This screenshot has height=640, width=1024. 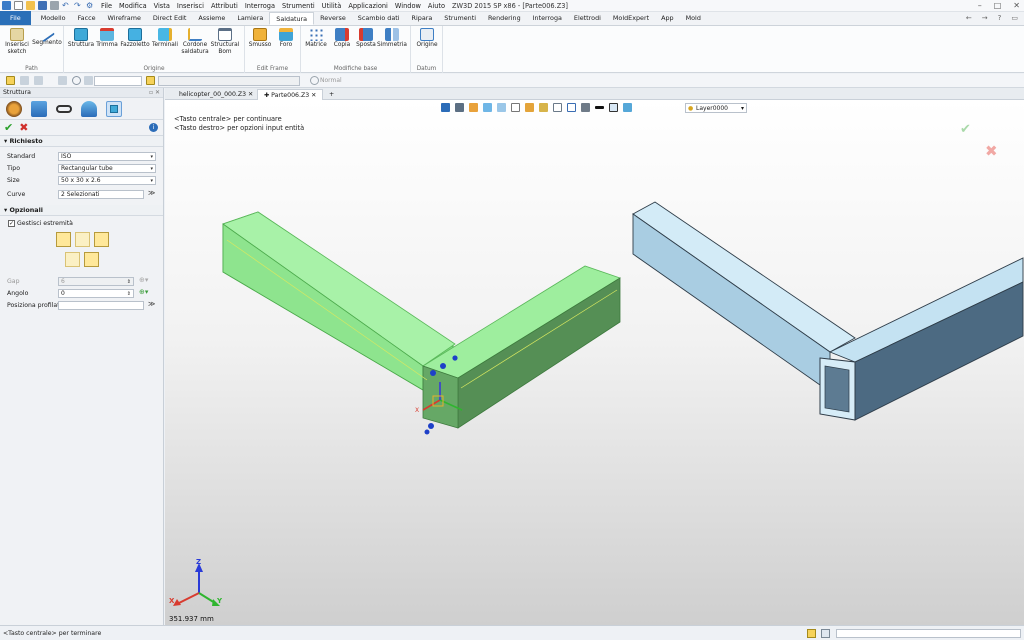 What do you see at coordinates (195, 42) in the screenshot?
I see `weld-bead-button: Cordone saldatura` at bounding box center [195, 42].